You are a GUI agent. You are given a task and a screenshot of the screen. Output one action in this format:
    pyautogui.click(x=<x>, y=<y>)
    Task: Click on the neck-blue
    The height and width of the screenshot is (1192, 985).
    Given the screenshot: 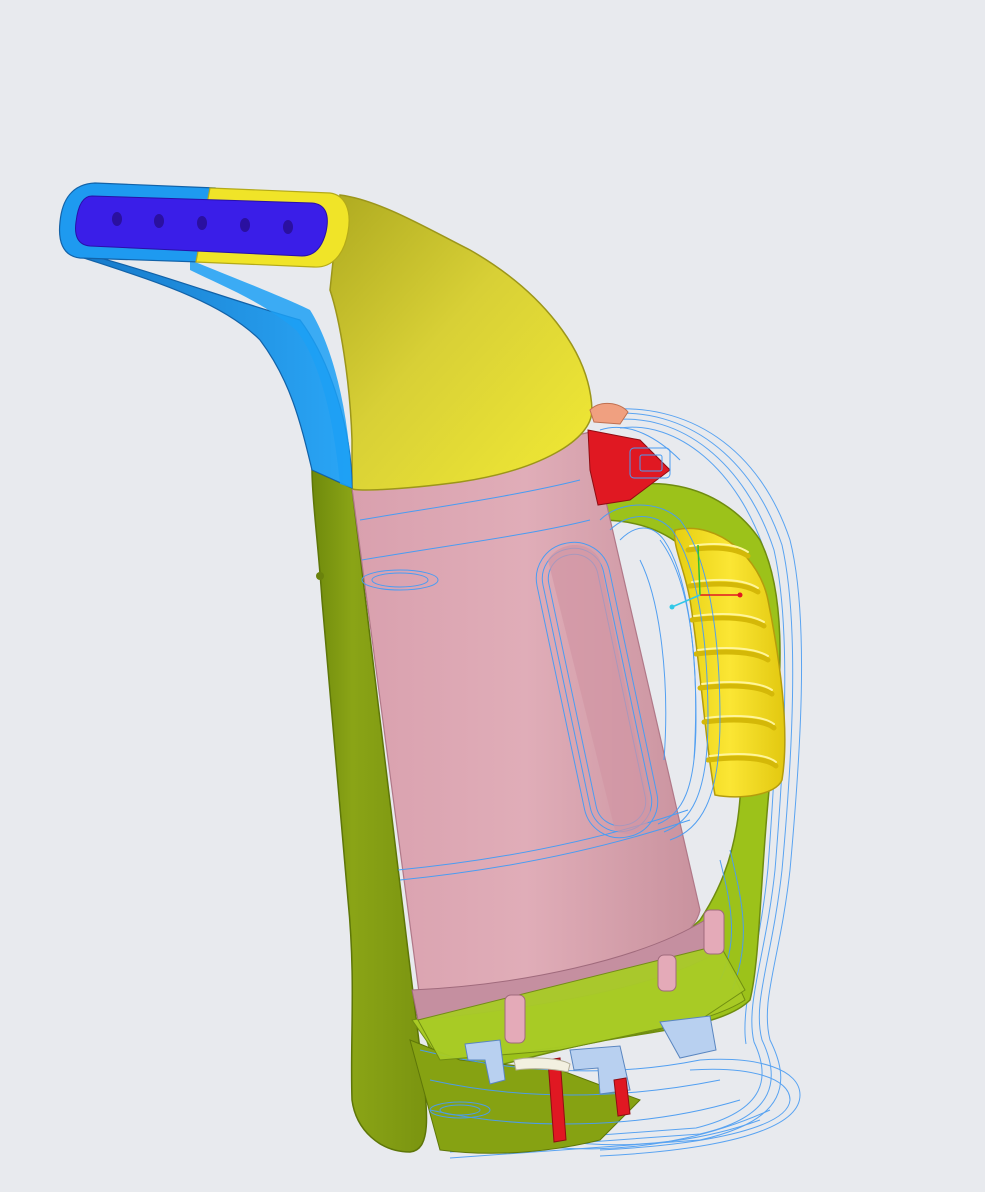 What is the action you would take?
    pyautogui.click(x=210, y=368)
    